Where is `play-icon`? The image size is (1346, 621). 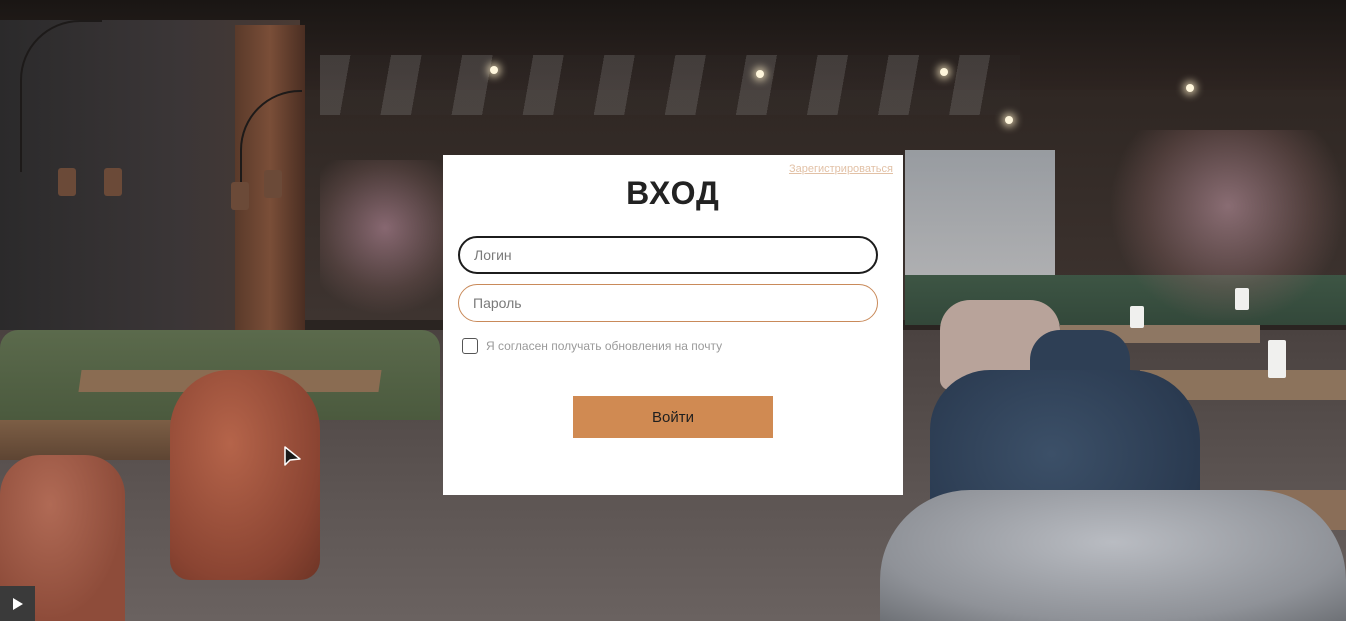
play-icon is located at coordinates (17, 603).